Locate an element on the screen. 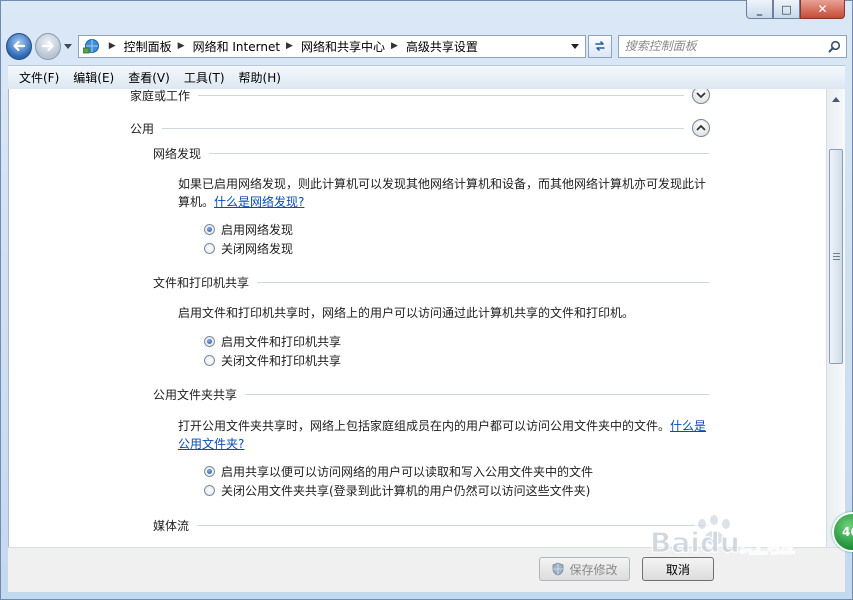 The width and height of the screenshot is (853, 600). search-box is located at coordinates (732, 46).